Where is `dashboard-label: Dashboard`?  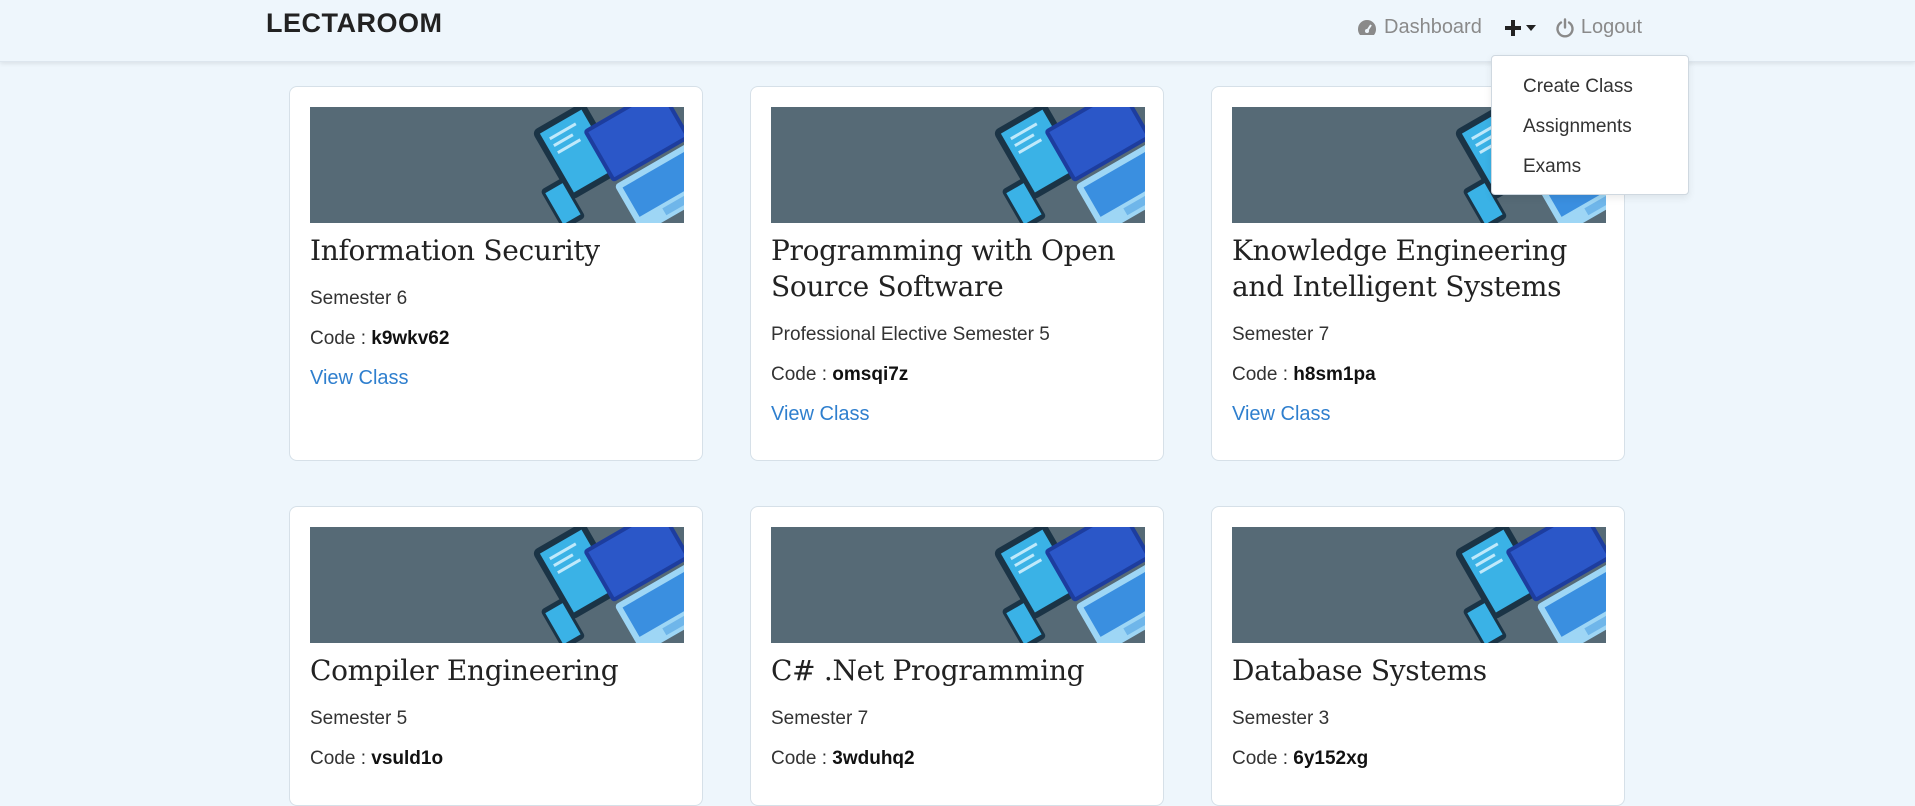
dashboard-label: Dashboard is located at coordinates (1433, 27).